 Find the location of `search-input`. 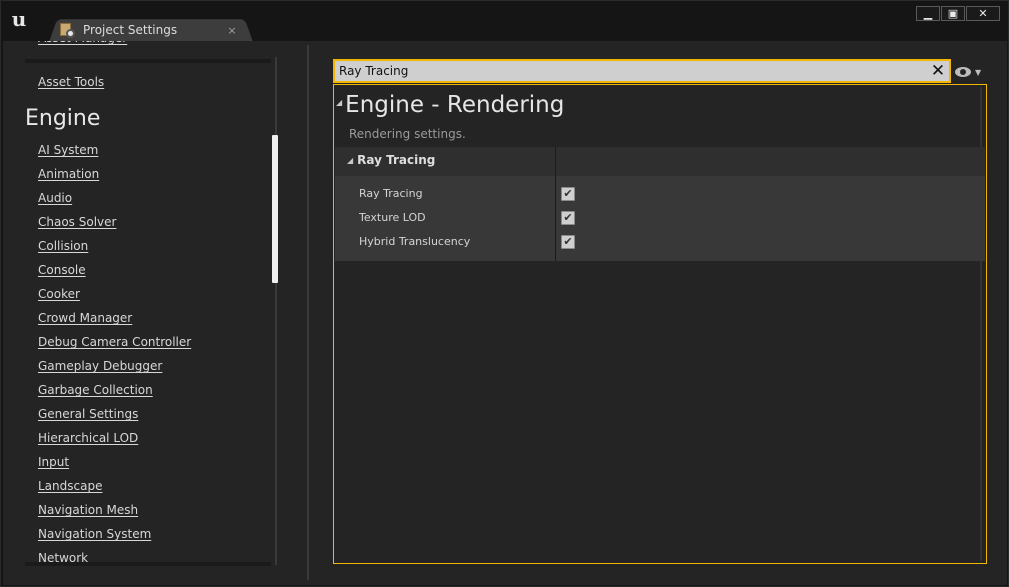

search-input is located at coordinates (629, 71).